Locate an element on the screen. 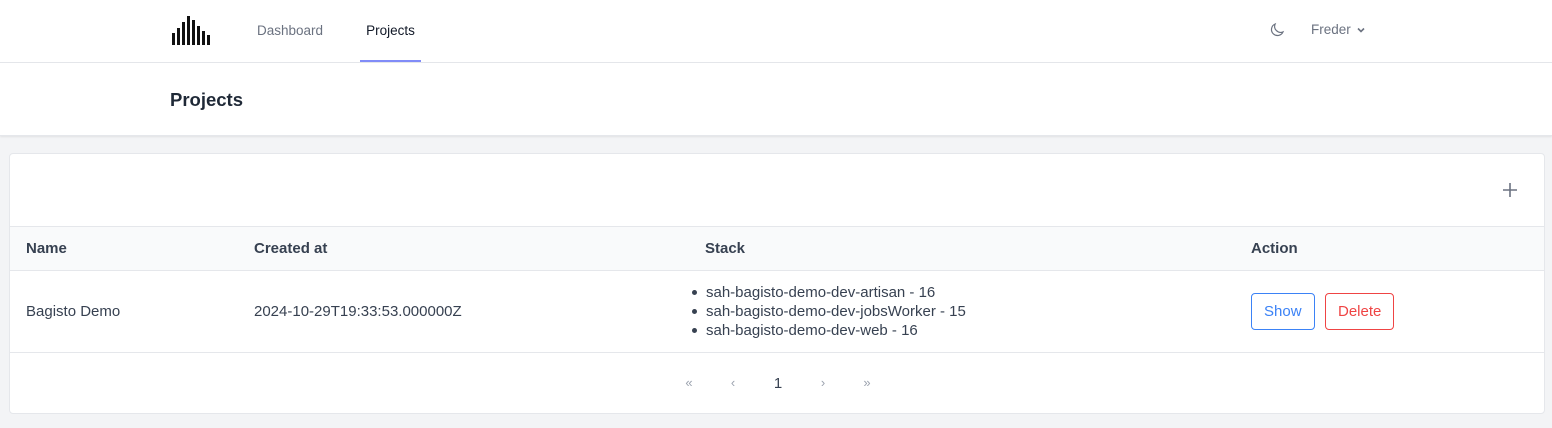  top-navigation: Dashboard Projects Freder is located at coordinates (776, 31).